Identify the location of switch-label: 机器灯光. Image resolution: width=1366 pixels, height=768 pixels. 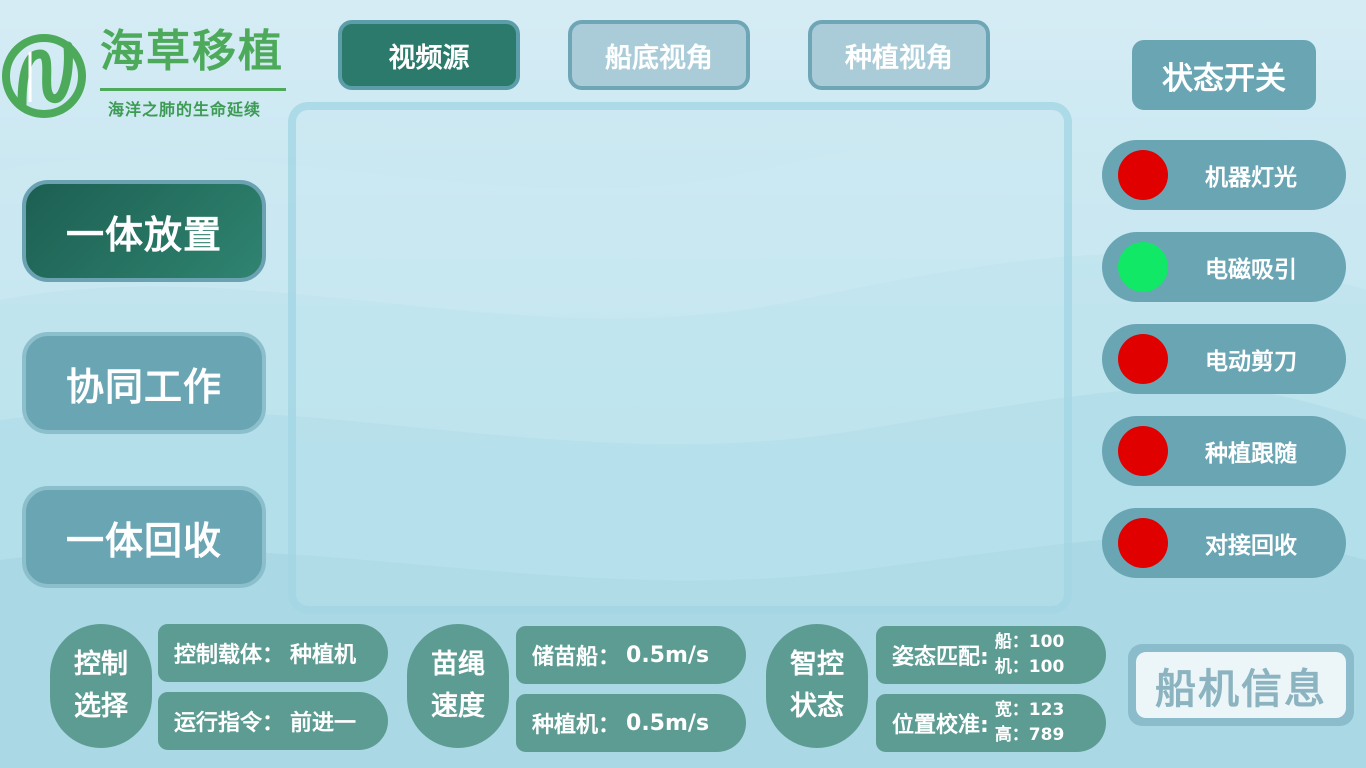
(1251, 178).